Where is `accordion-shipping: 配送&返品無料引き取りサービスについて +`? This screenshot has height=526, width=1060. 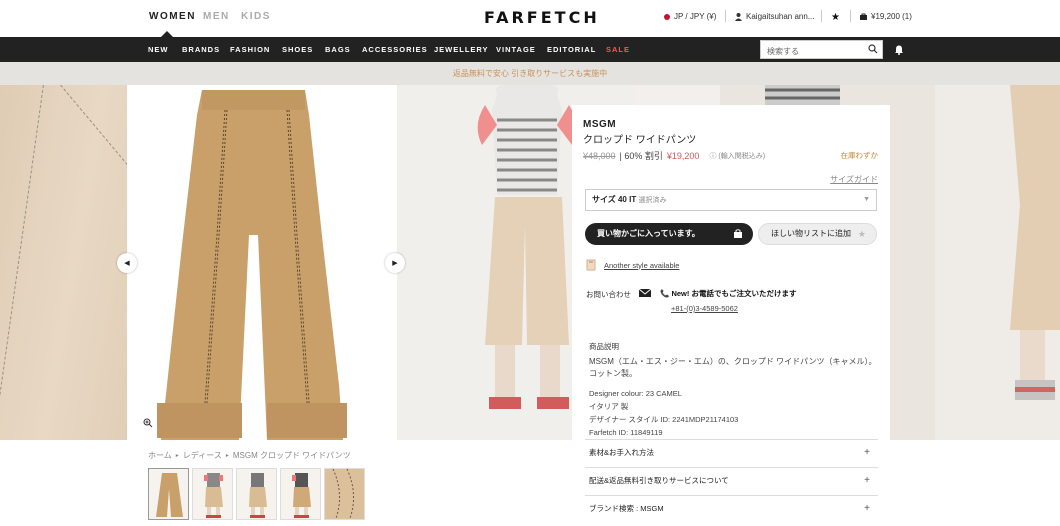 accordion-shipping: 配送&返品無料引き取りサービスについて + is located at coordinates (731, 480).